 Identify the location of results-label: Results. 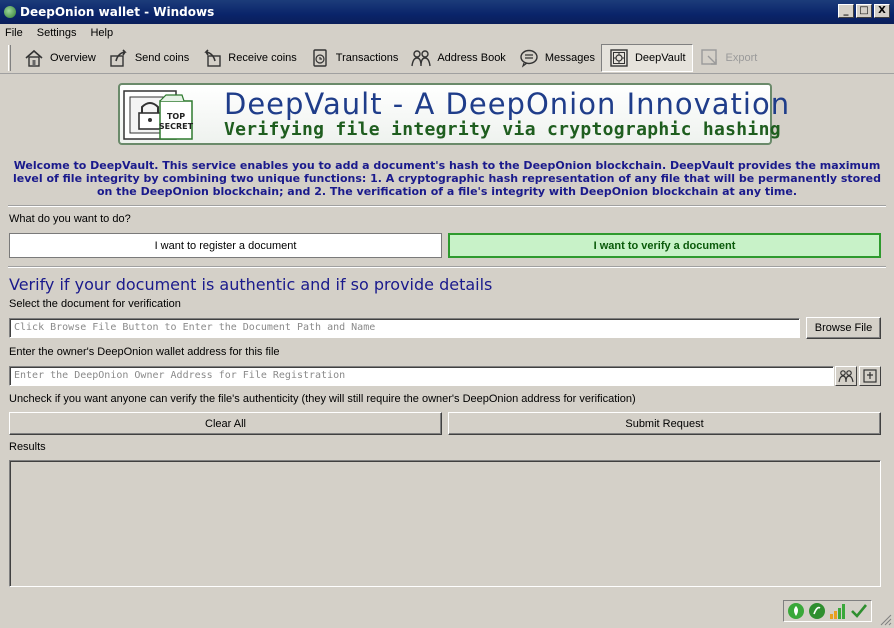
(27, 447).